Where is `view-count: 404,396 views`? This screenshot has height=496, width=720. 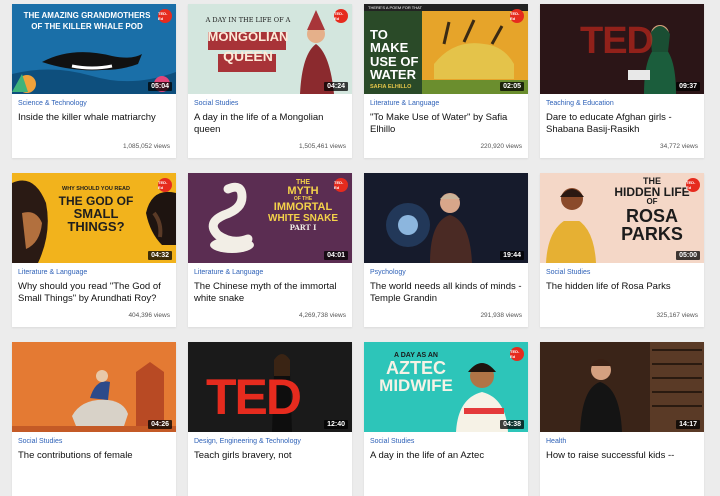 view-count: 404,396 views is located at coordinates (149, 315).